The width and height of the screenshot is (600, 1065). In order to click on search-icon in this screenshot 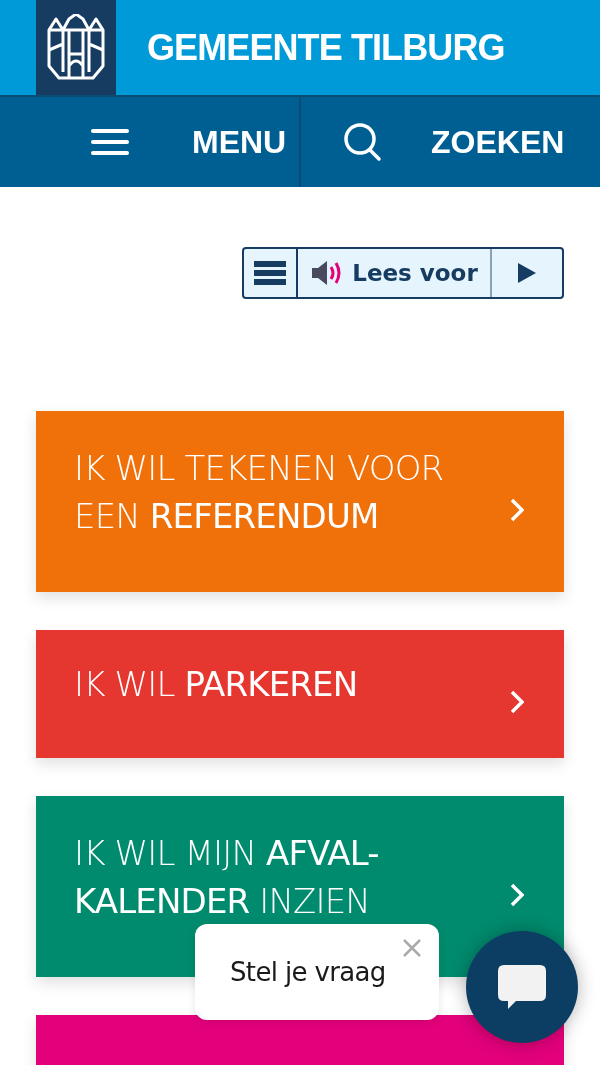, I will do `click(363, 142)`.